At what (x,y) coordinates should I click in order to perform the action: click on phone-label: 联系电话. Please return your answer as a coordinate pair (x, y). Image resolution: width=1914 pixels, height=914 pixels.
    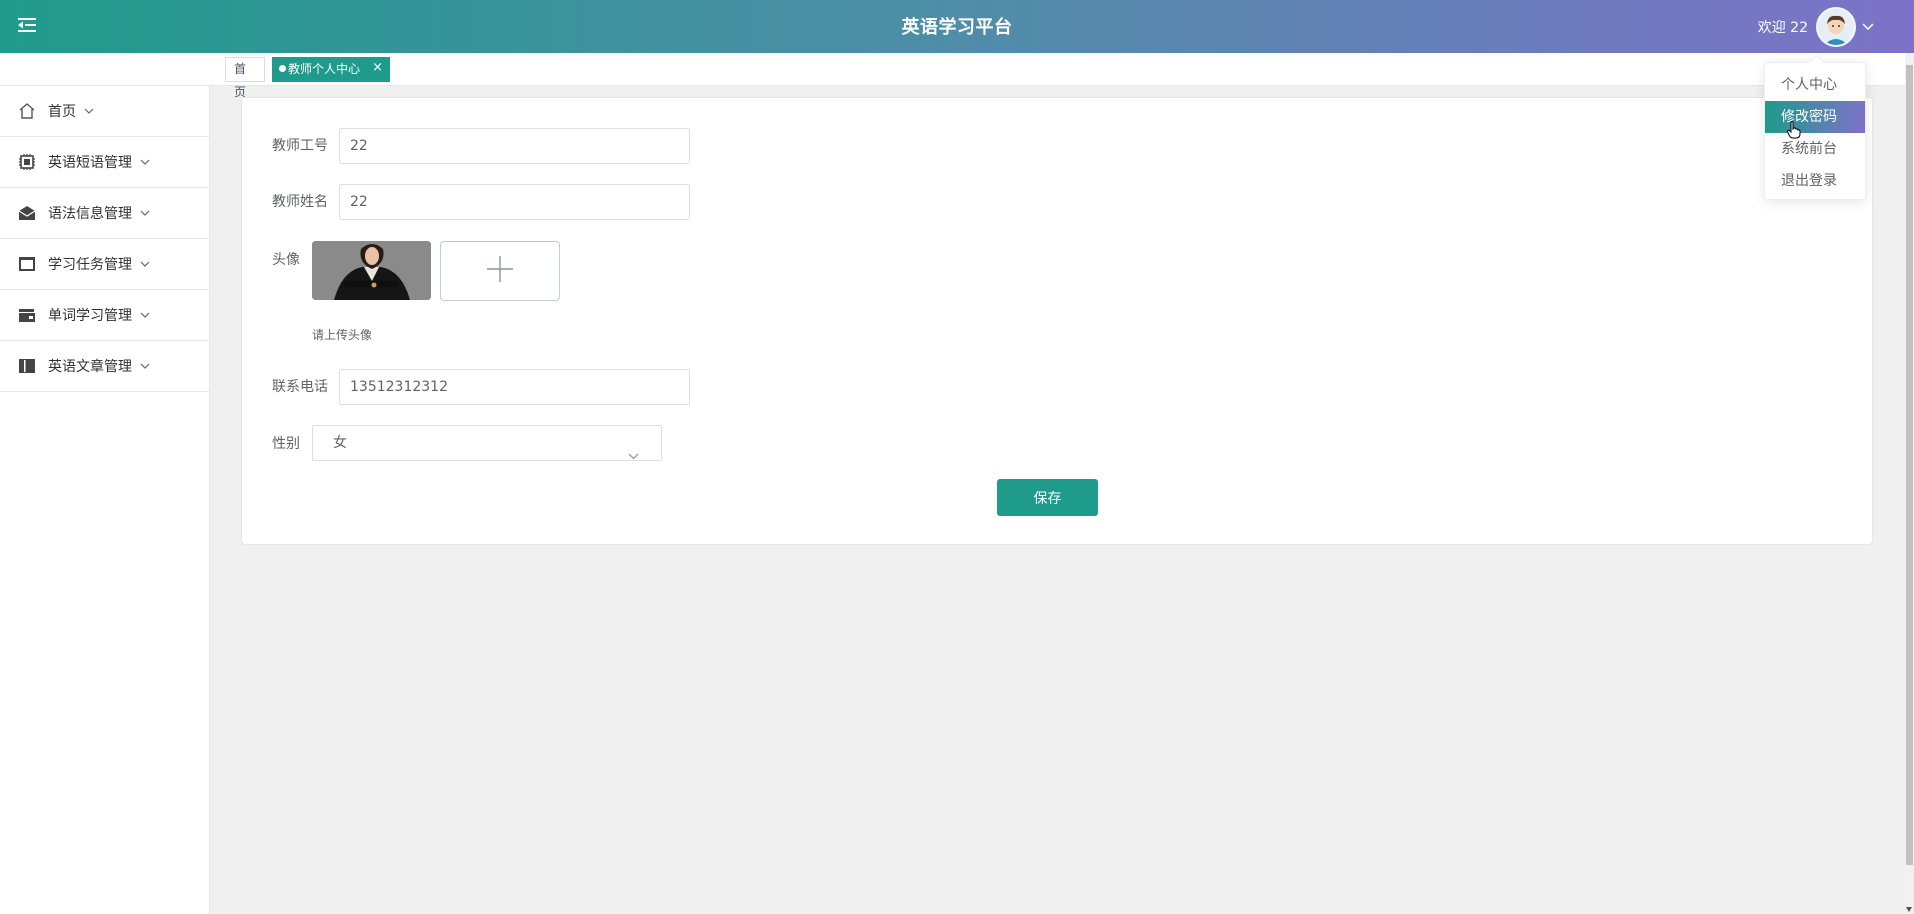
    Looking at the image, I should click on (300, 387).